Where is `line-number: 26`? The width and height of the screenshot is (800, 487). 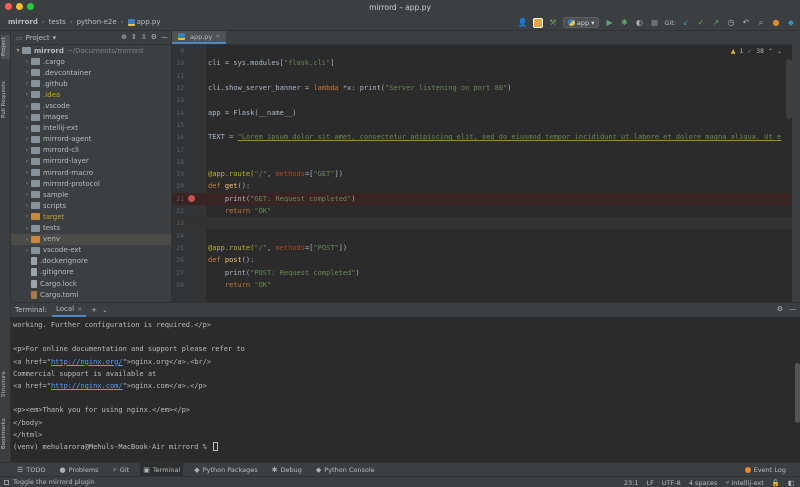 line-number: 26 is located at coordinates (178, 260).